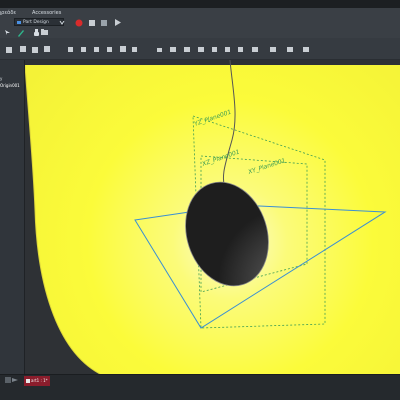  Describe the element at coordinates (187, 49) in the screenshot. I see `additive-cylinder-icon` at that location.